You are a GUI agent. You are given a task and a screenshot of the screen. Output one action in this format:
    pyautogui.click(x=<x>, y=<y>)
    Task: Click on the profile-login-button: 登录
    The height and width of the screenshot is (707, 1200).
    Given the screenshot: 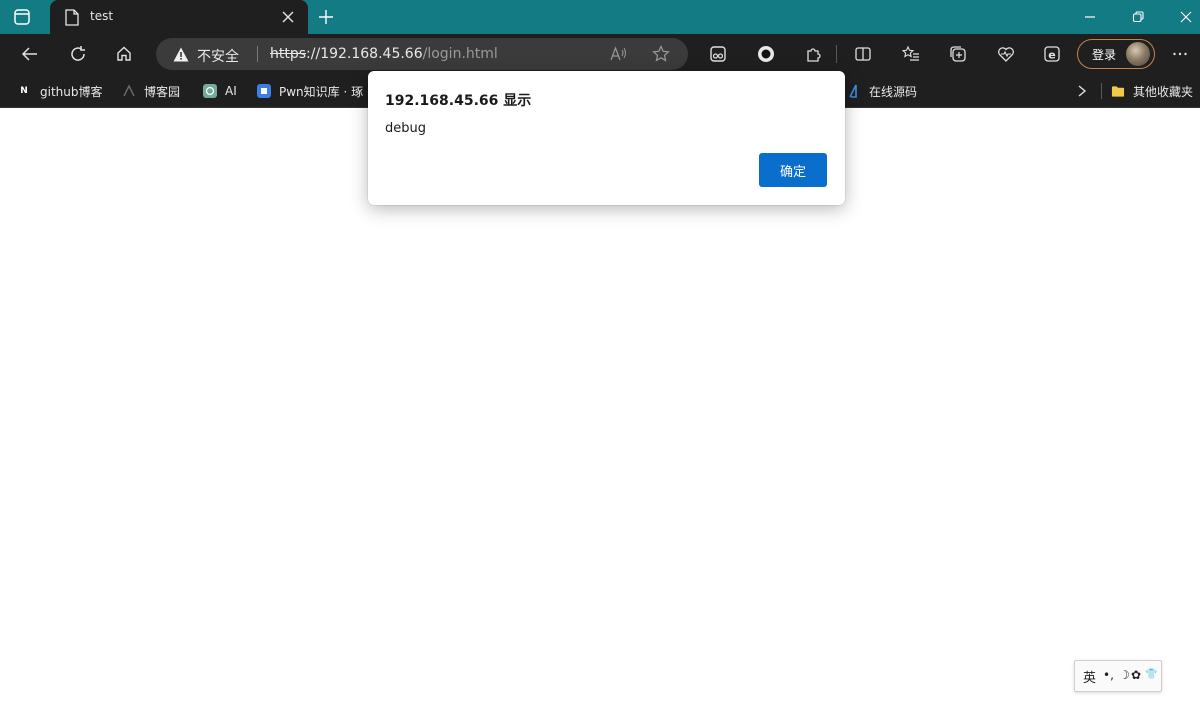 What is the action you would take?
    pyautogui.click(x=1116, y=54)
    